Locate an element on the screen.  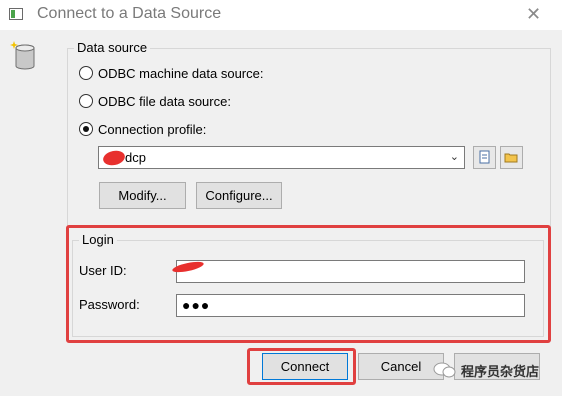
radio-connection-profile: Connection profile: is located at coordinates (142, 129).